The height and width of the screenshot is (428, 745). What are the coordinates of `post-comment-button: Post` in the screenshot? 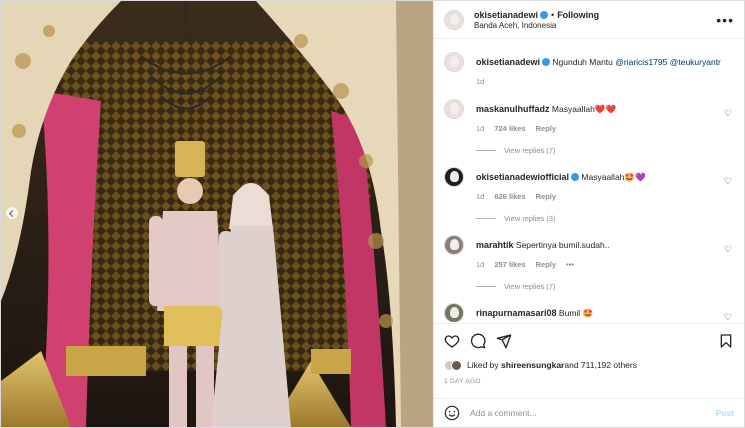 It's located at (725, 413).